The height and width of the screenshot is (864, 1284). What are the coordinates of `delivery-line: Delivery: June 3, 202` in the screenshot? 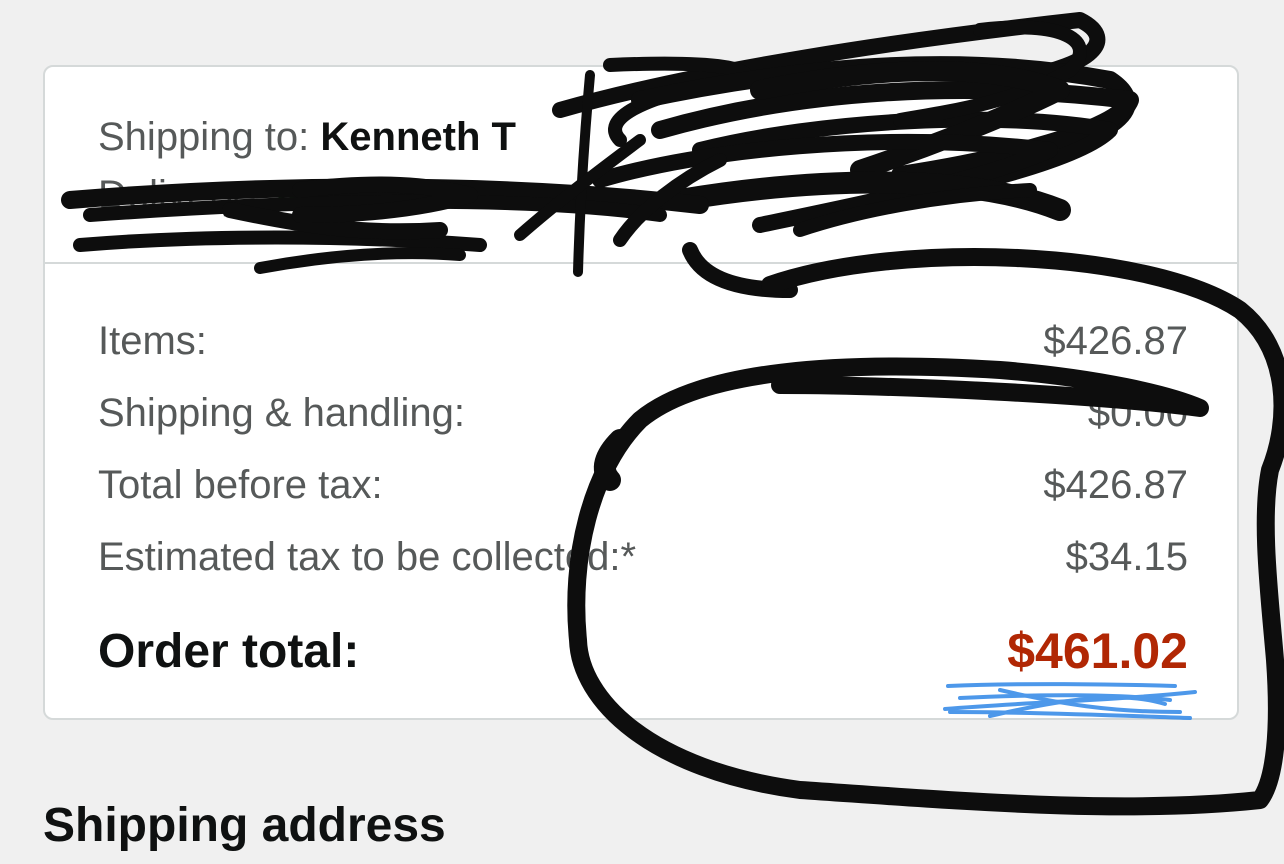 It's located at (289, 195).